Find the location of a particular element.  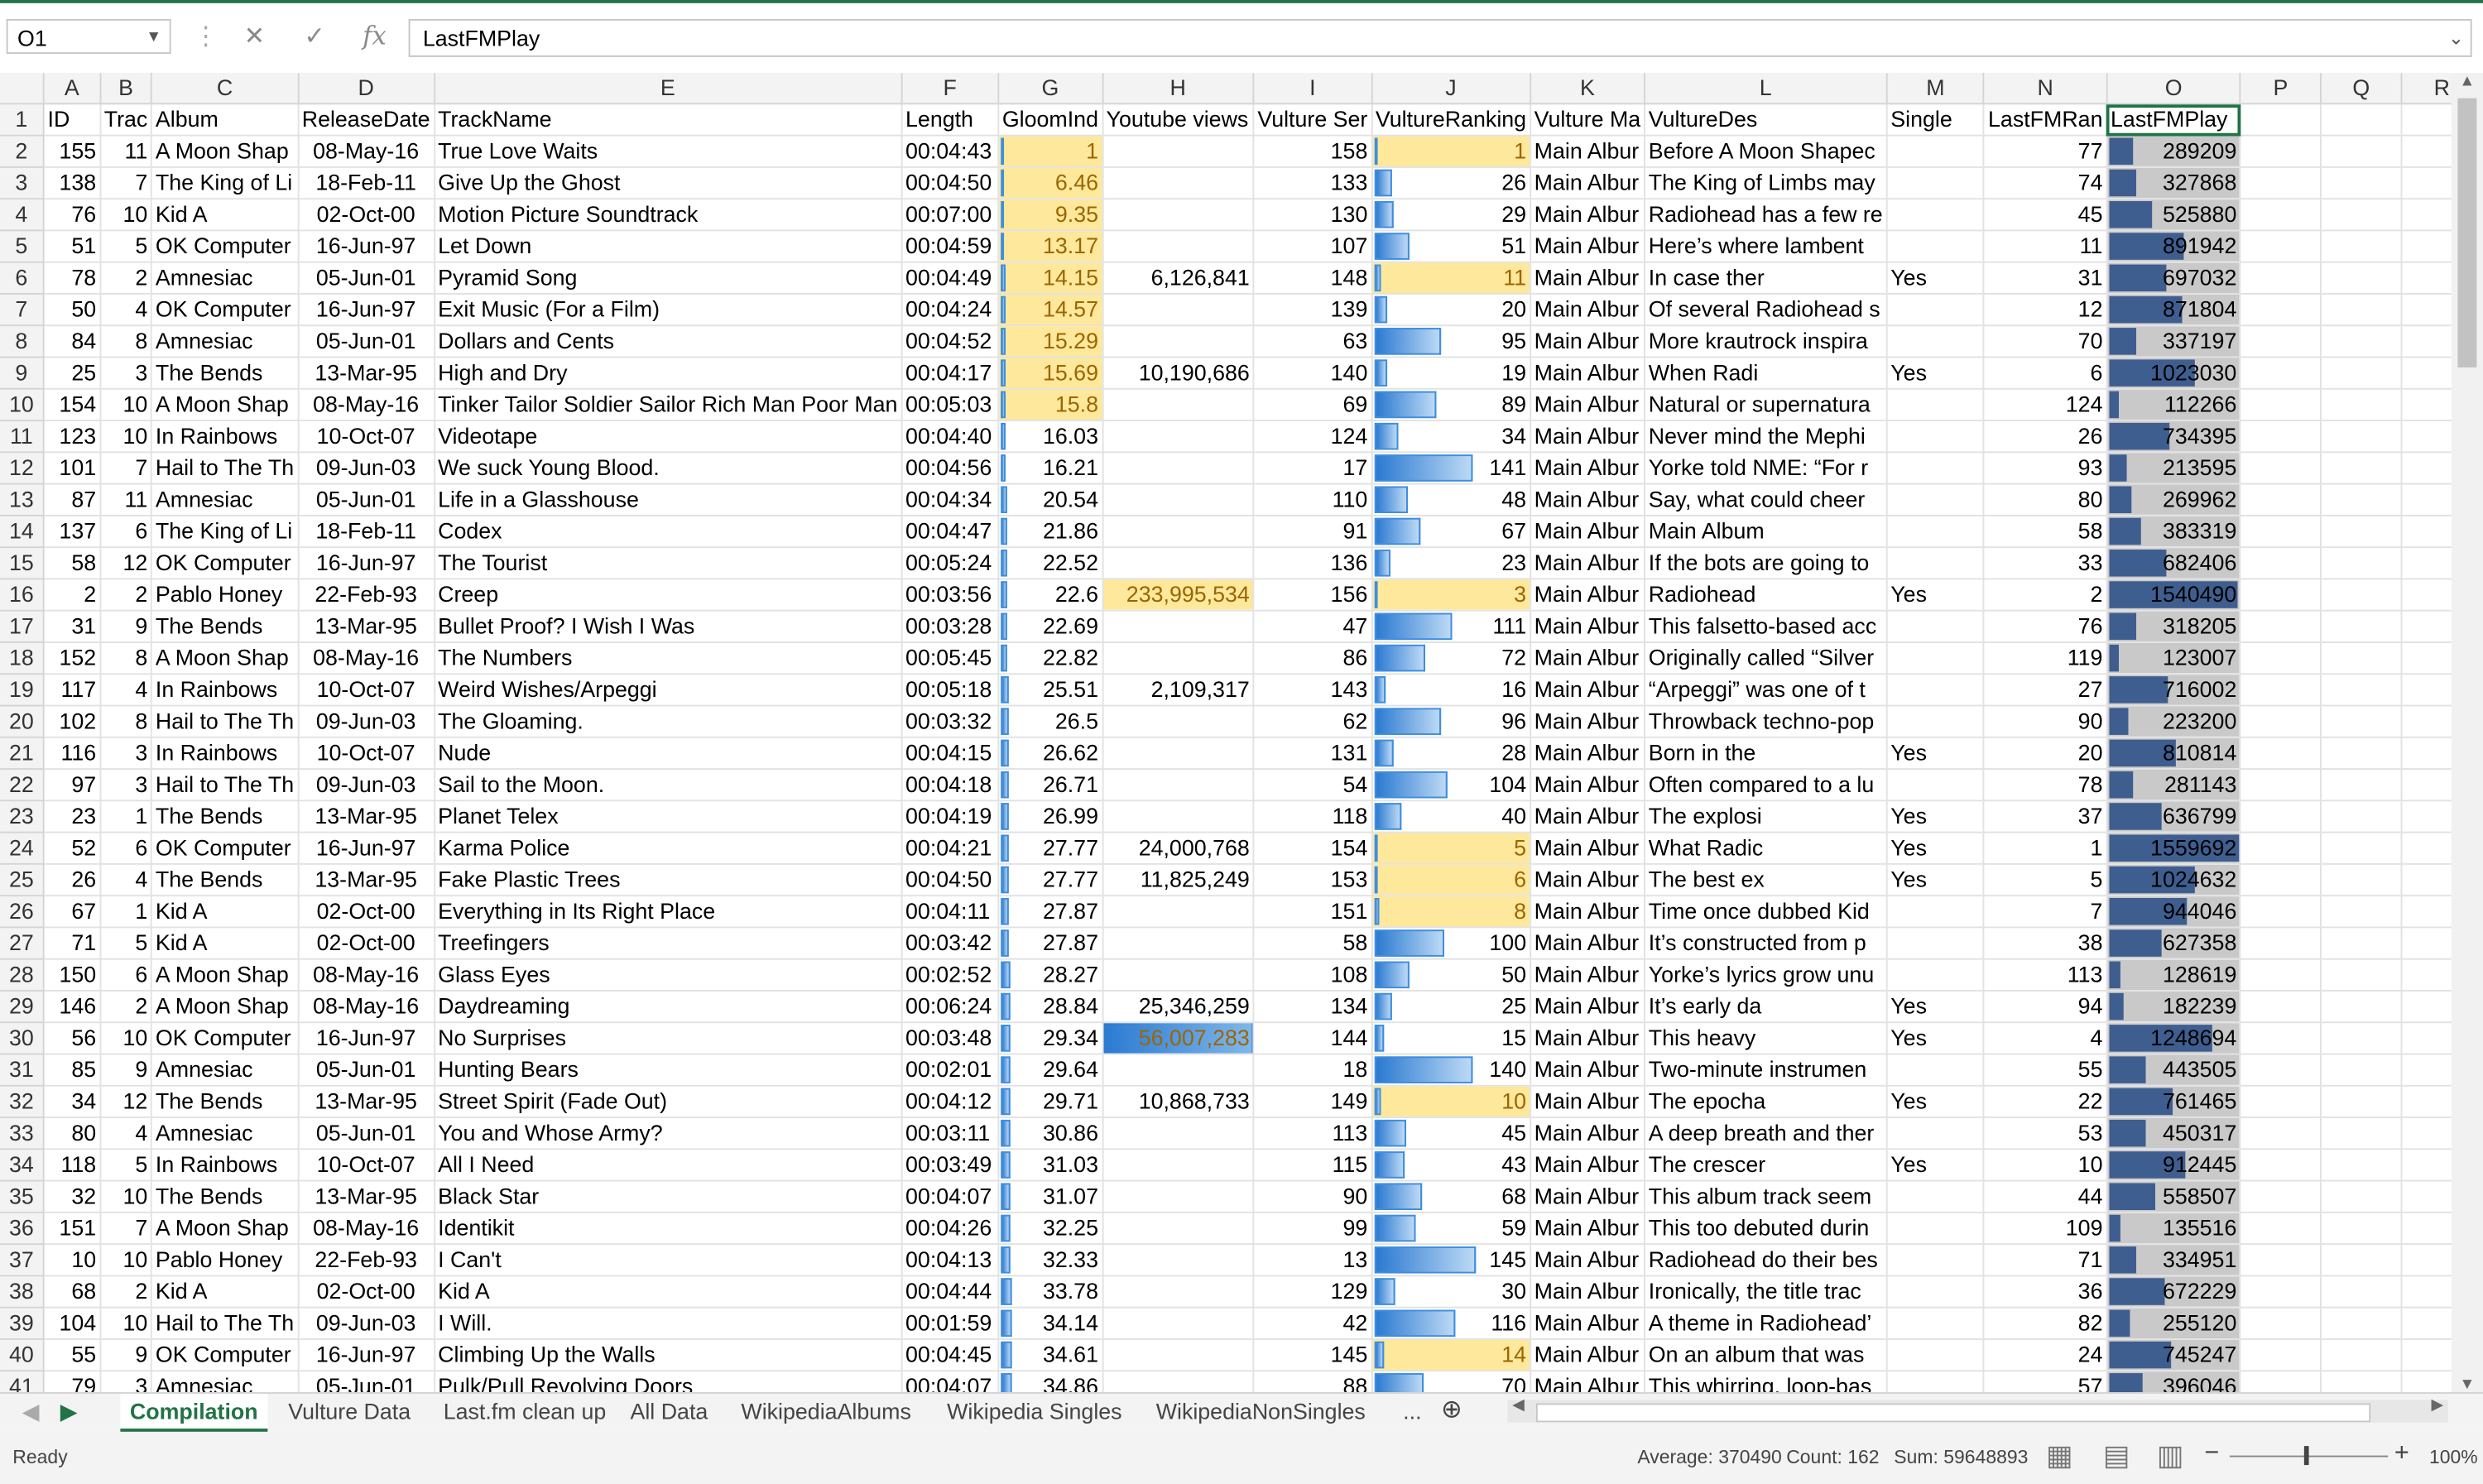

cell-i: 42 is located at coordinates (1313, 1323).